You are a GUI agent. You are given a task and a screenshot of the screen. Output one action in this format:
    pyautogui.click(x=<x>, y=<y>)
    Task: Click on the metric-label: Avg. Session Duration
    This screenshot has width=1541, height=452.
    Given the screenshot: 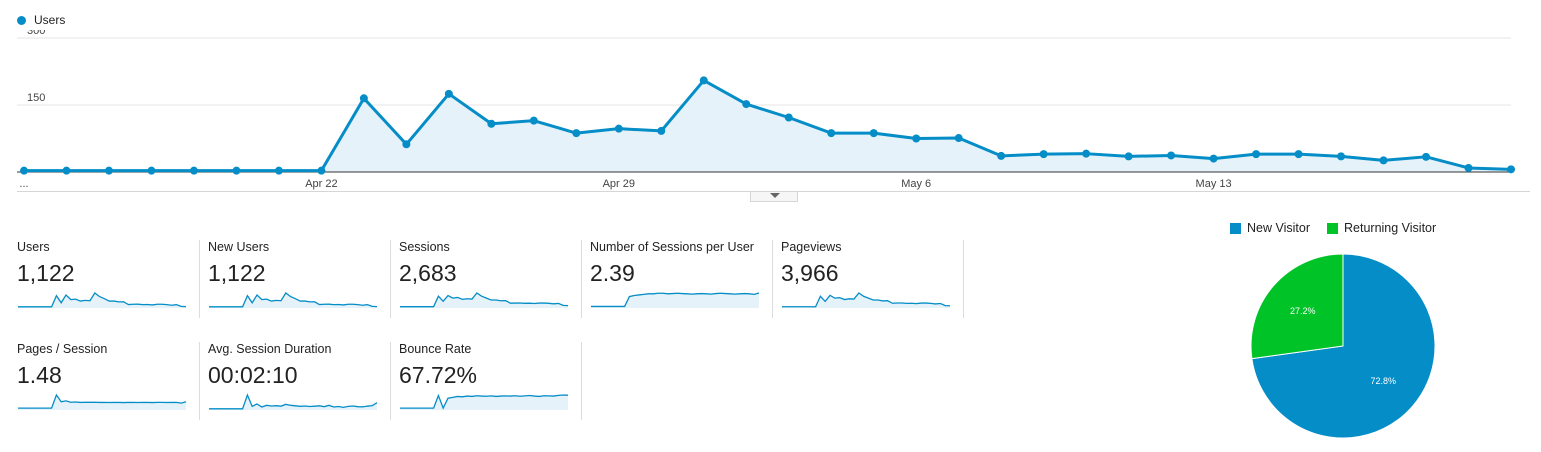 What is the action you would take?
    pyautogui.click(x=270, y=349)
    